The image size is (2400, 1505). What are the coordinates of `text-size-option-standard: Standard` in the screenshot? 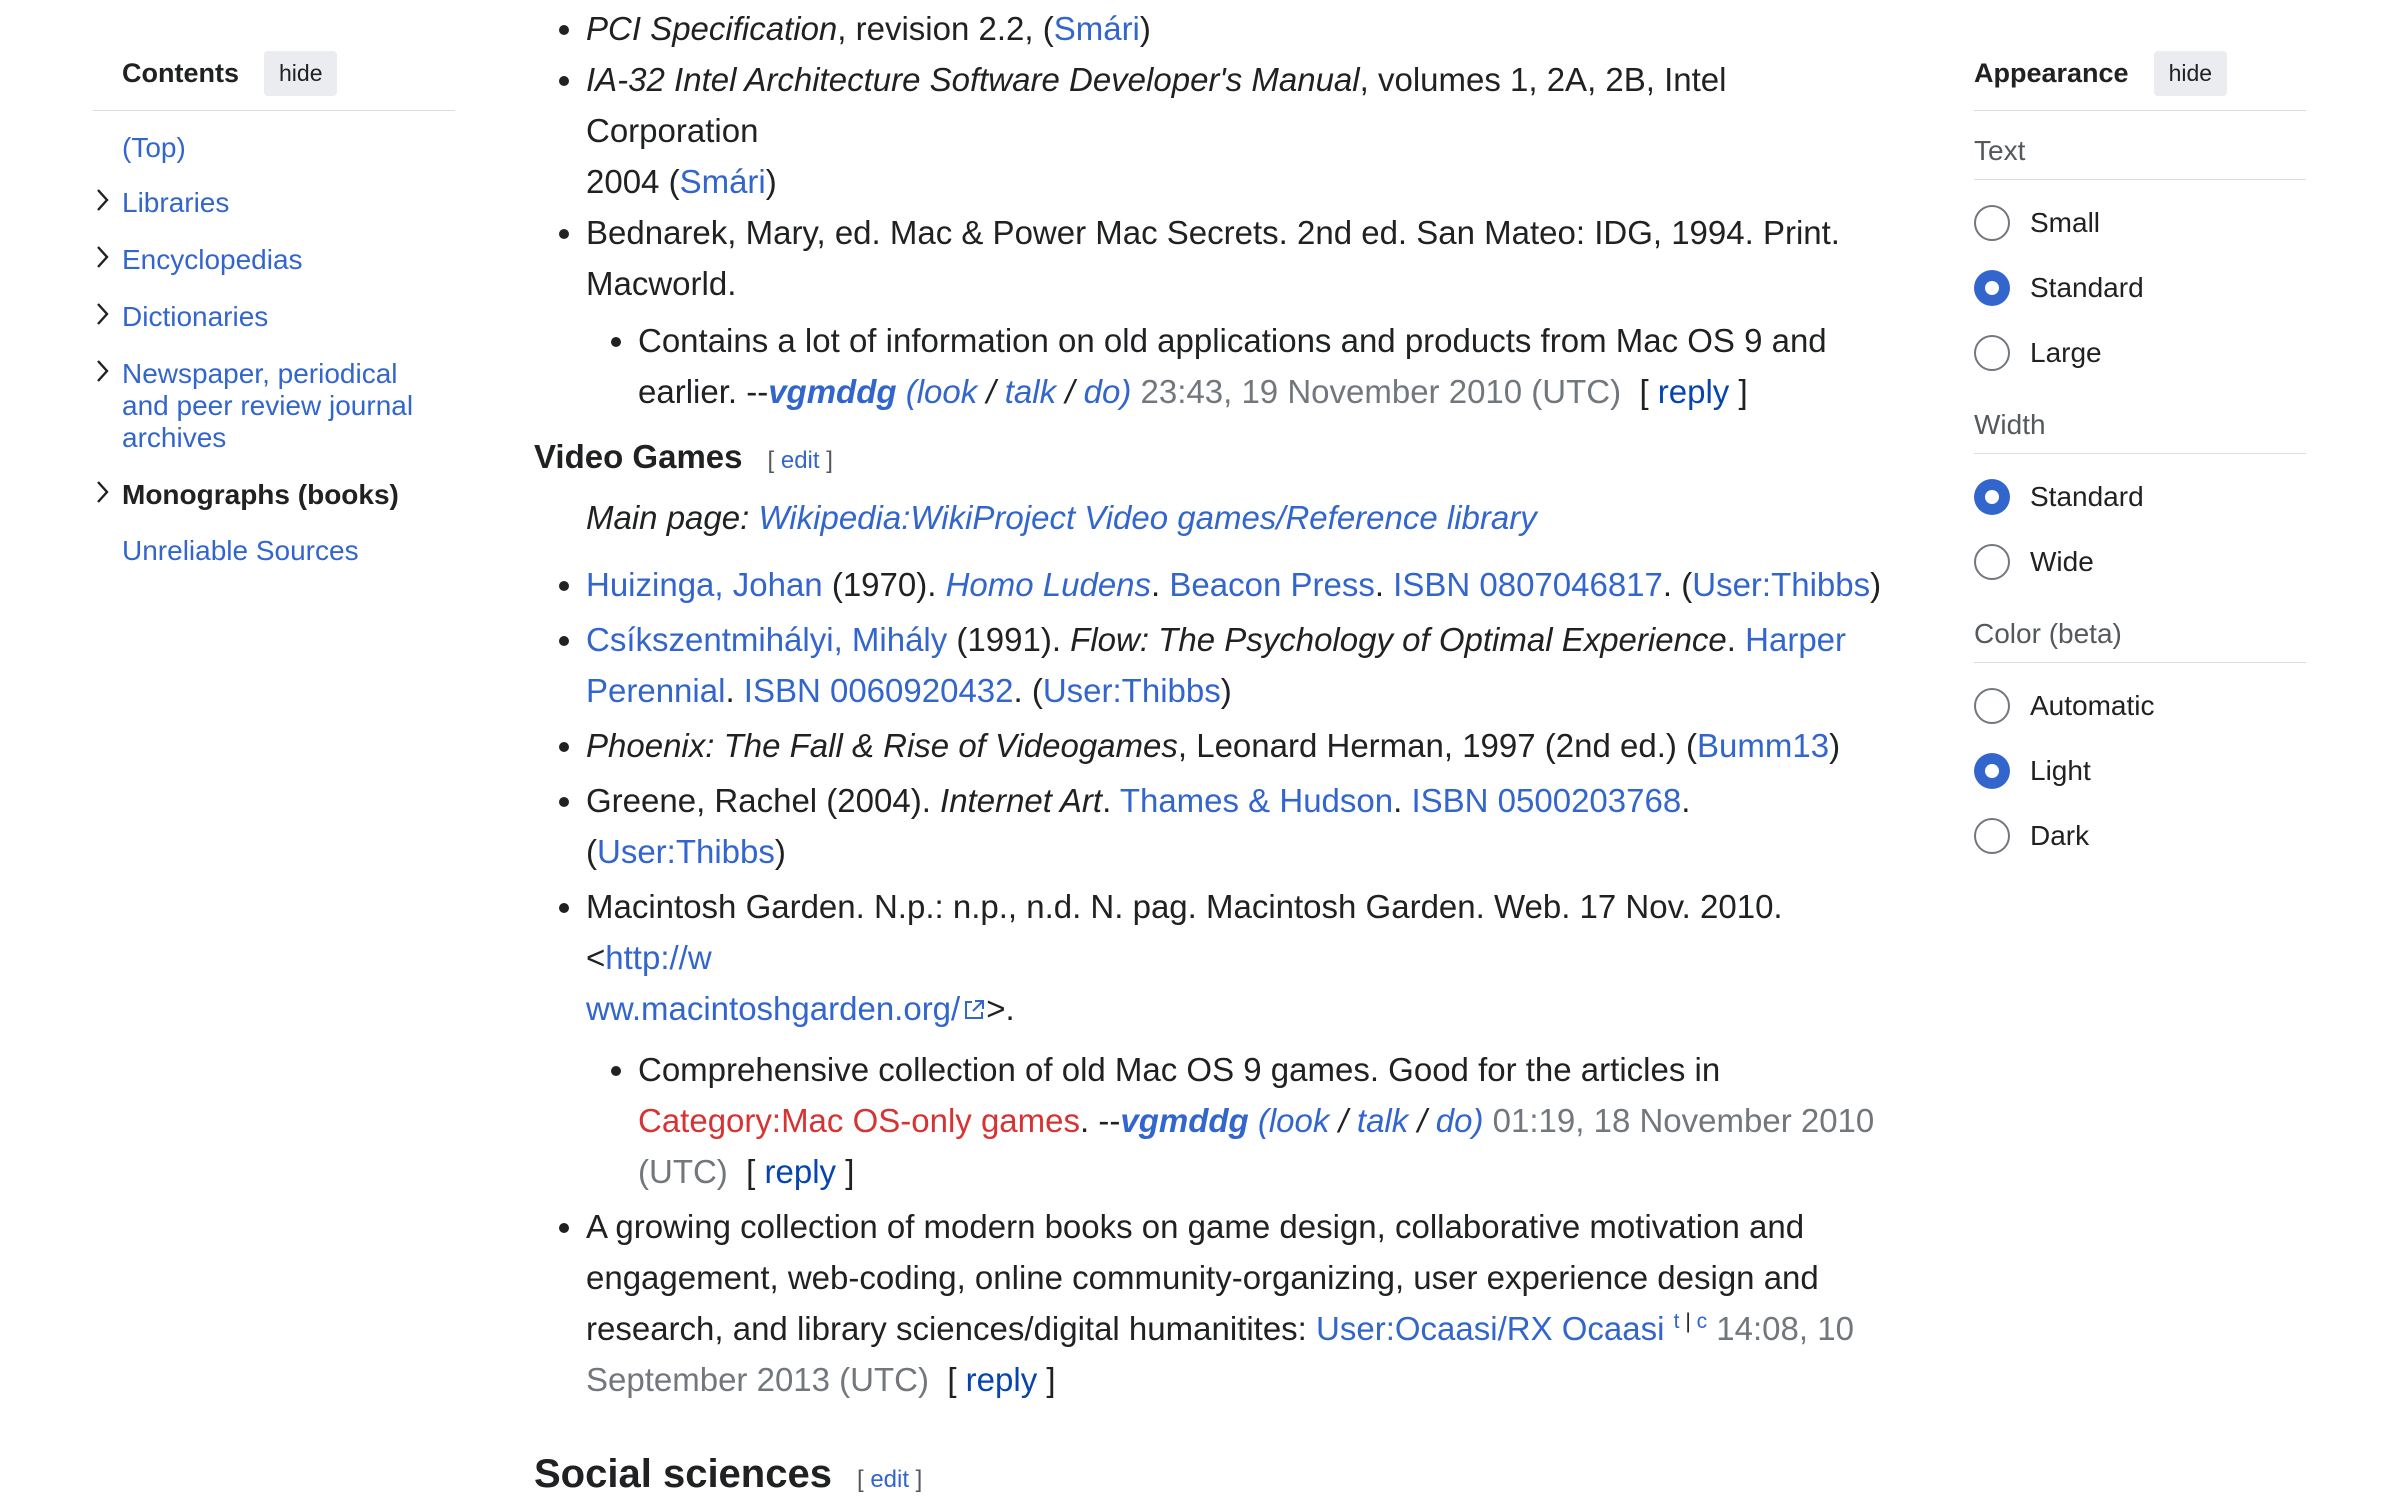 It's located at (2140, 287).